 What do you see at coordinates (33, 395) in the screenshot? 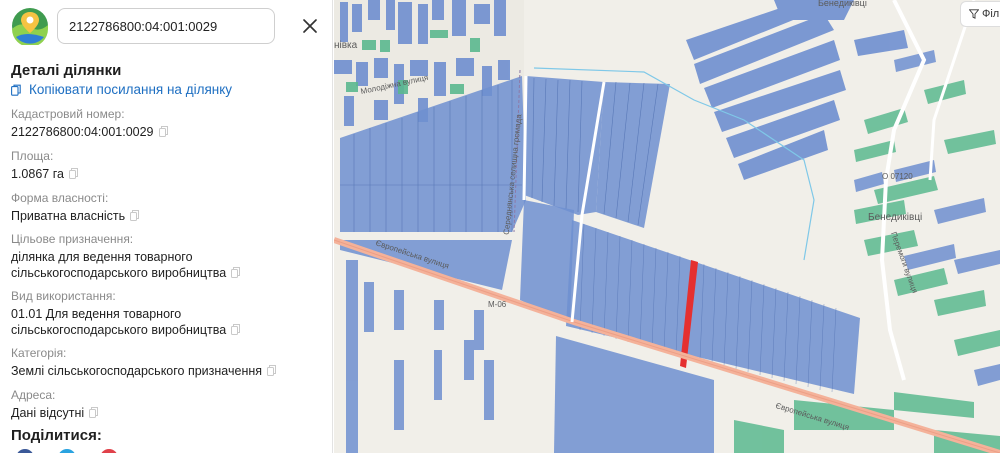
I see `field-label: Адреса:` at bounding box center [33, 395].